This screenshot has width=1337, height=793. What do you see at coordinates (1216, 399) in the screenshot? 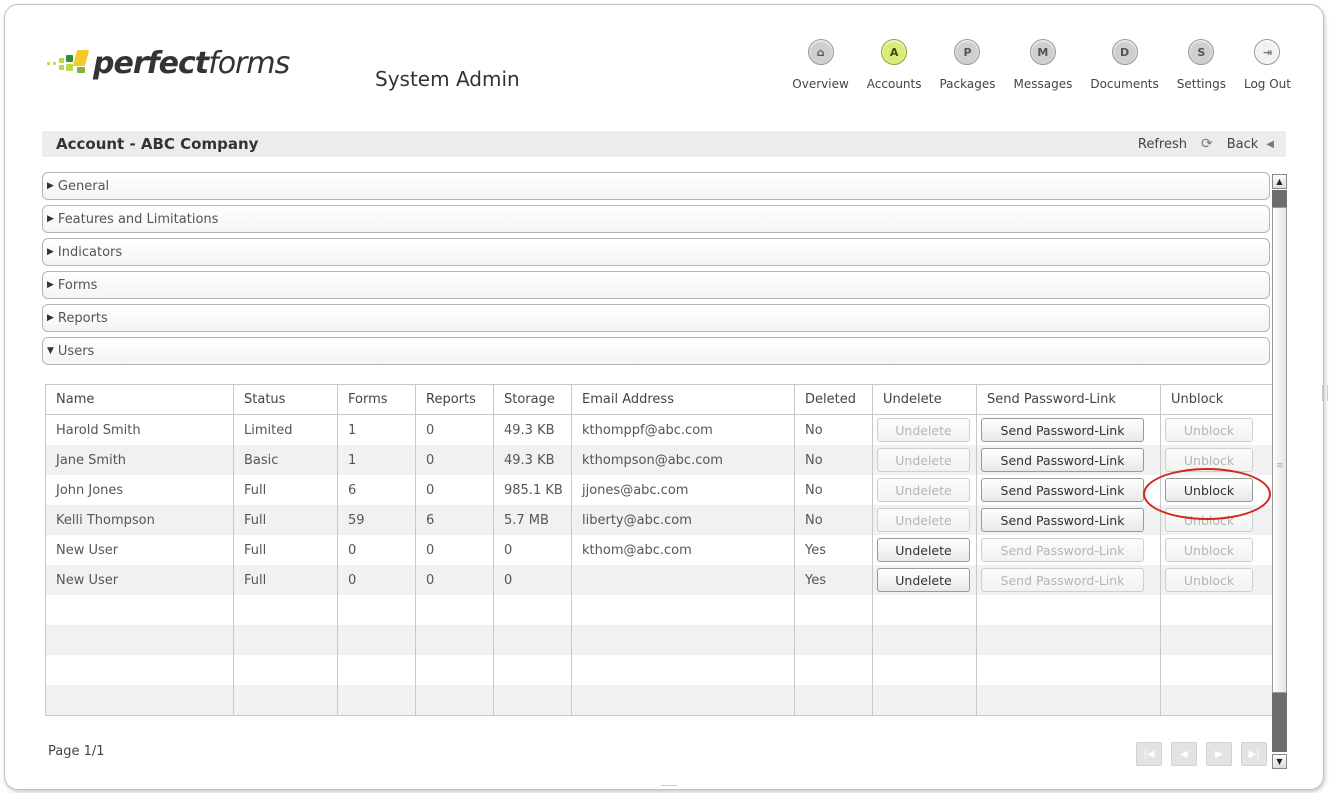
I see `column-header: Unblock` at bounding box center [1216, 399].